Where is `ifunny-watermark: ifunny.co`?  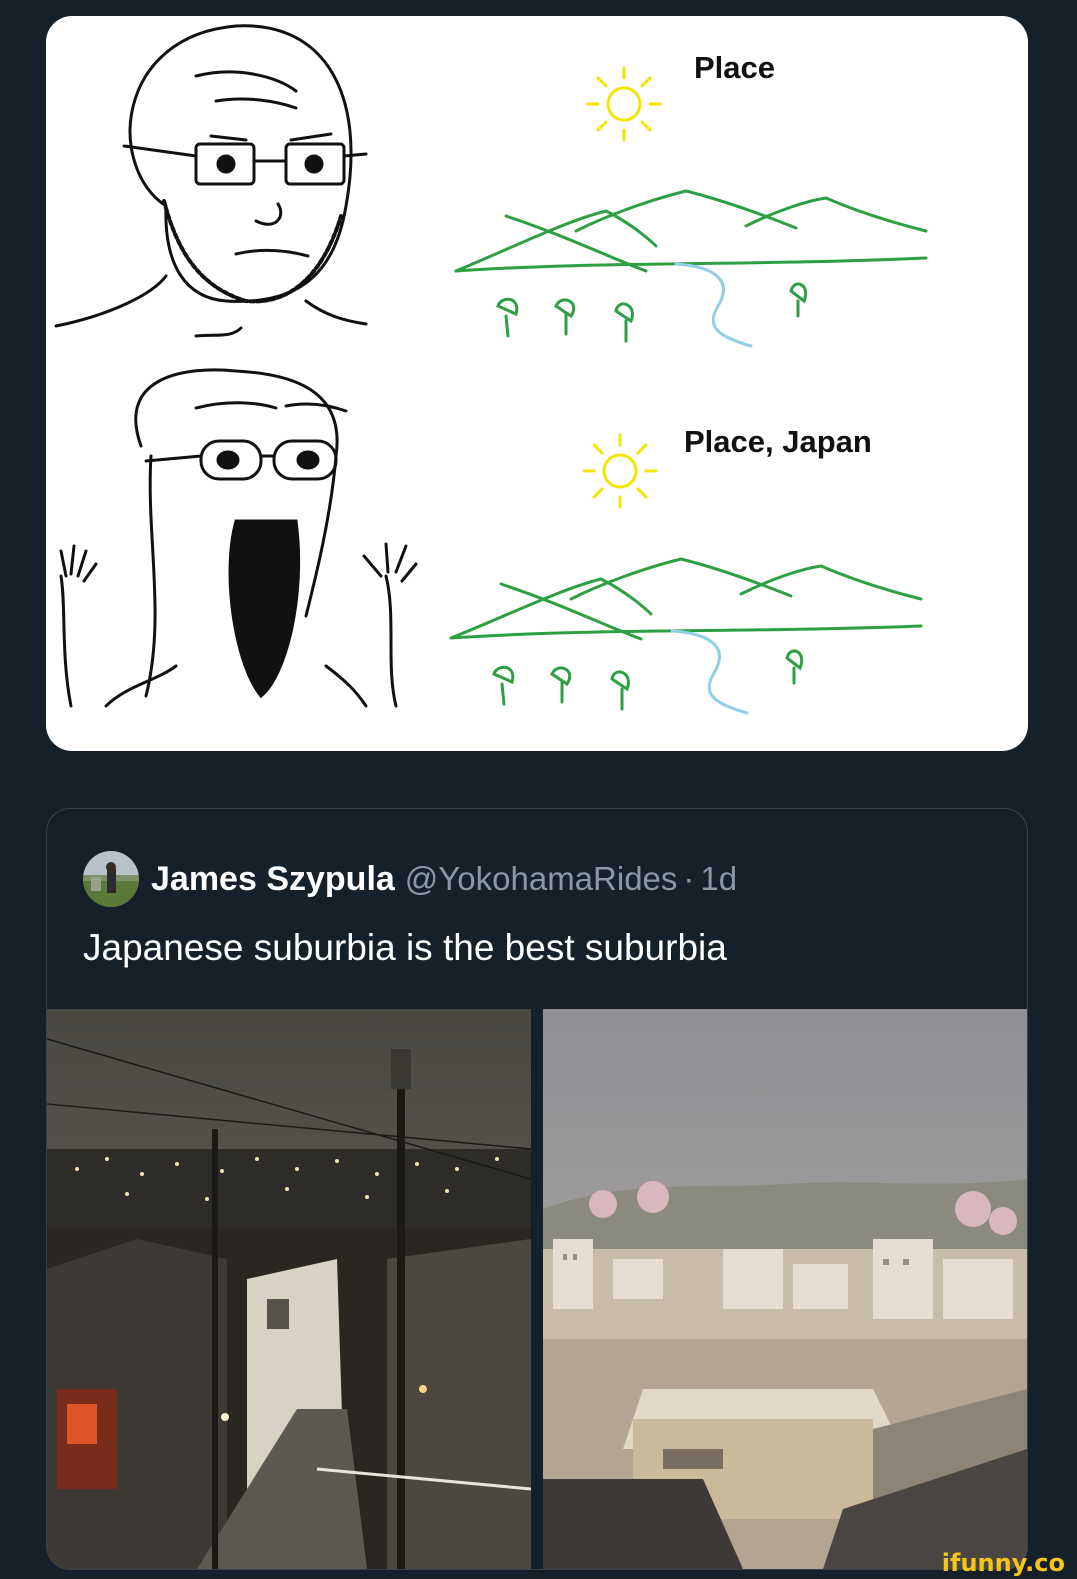
ifunny-watermark: ifunny.co is located at coordinates (1003, 1563).